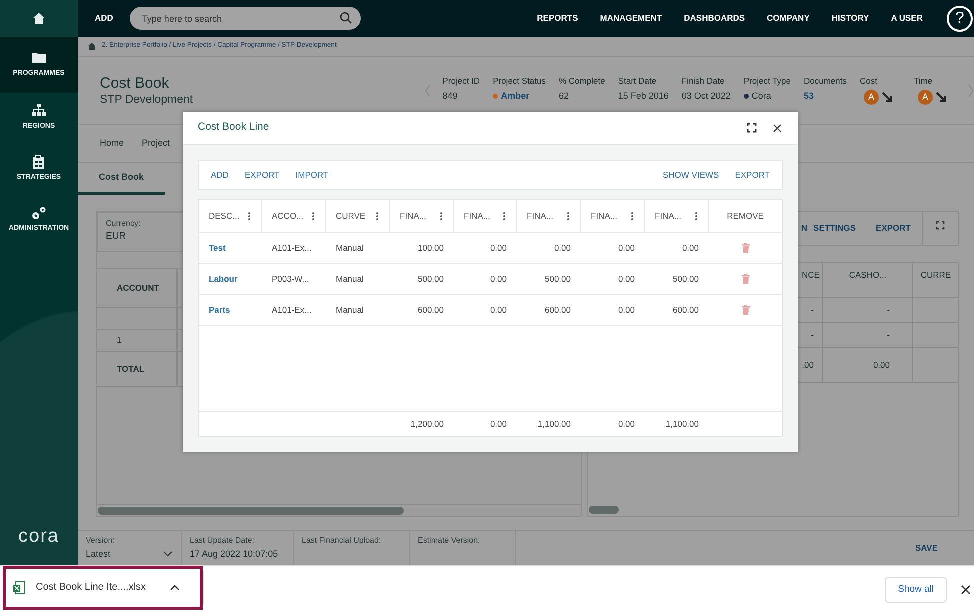 The image size is (974, 614). What do you see at coordinates (156, 143) in the screenshot?
I see `tab: Project` at bounding box center [156, 143].